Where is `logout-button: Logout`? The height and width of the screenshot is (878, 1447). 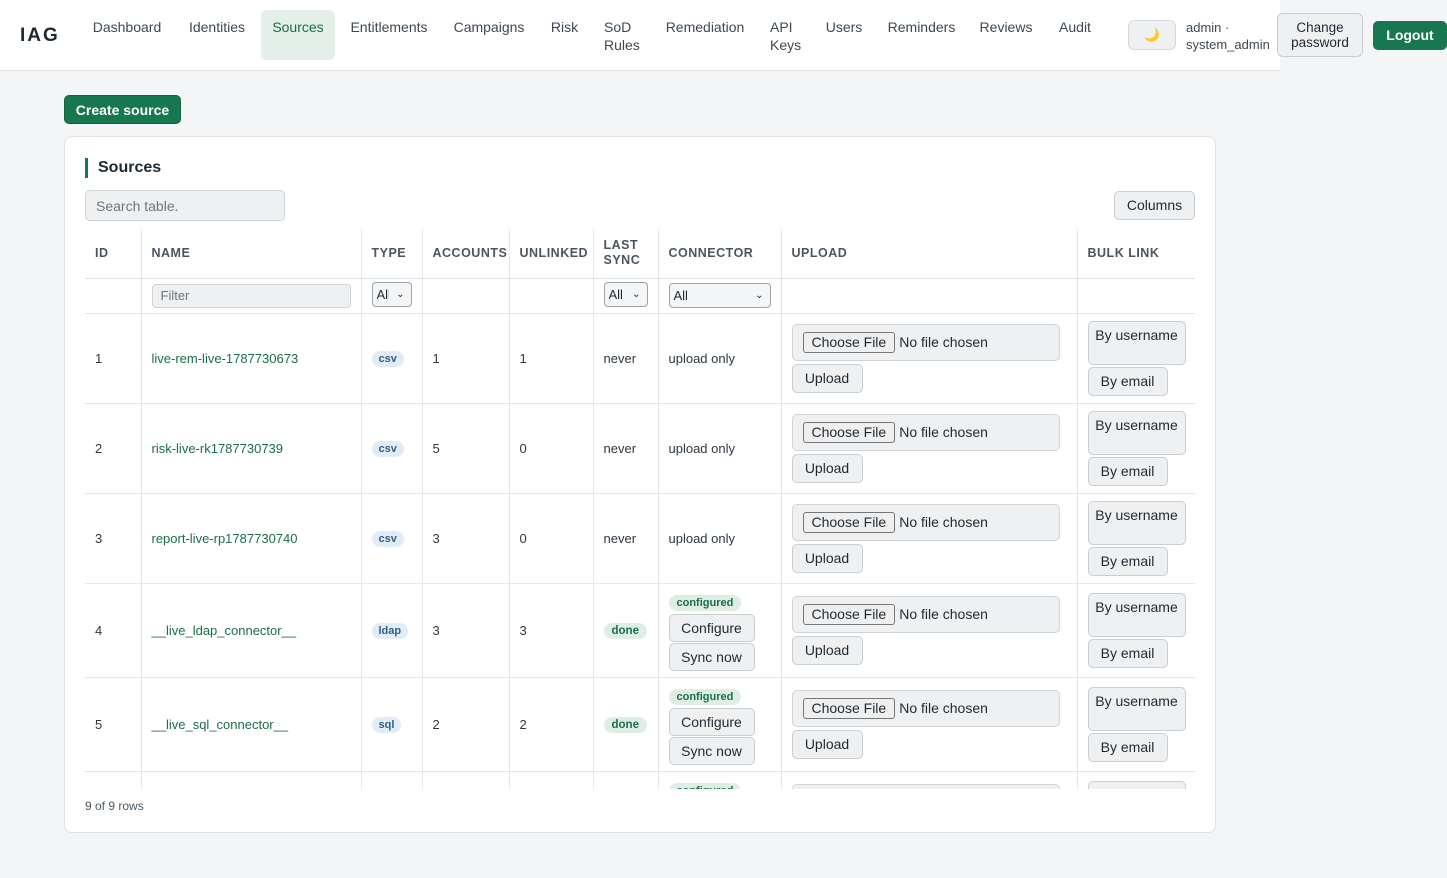
logout-button: Logout is located at coordinates (1410, 35).